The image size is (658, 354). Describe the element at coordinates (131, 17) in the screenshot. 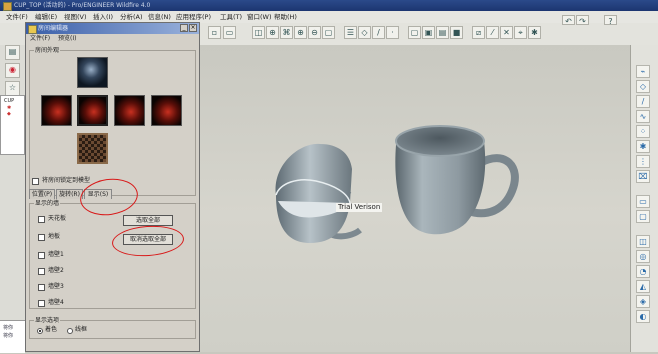

I see `menu-analysis: 分析(A)` at that location.